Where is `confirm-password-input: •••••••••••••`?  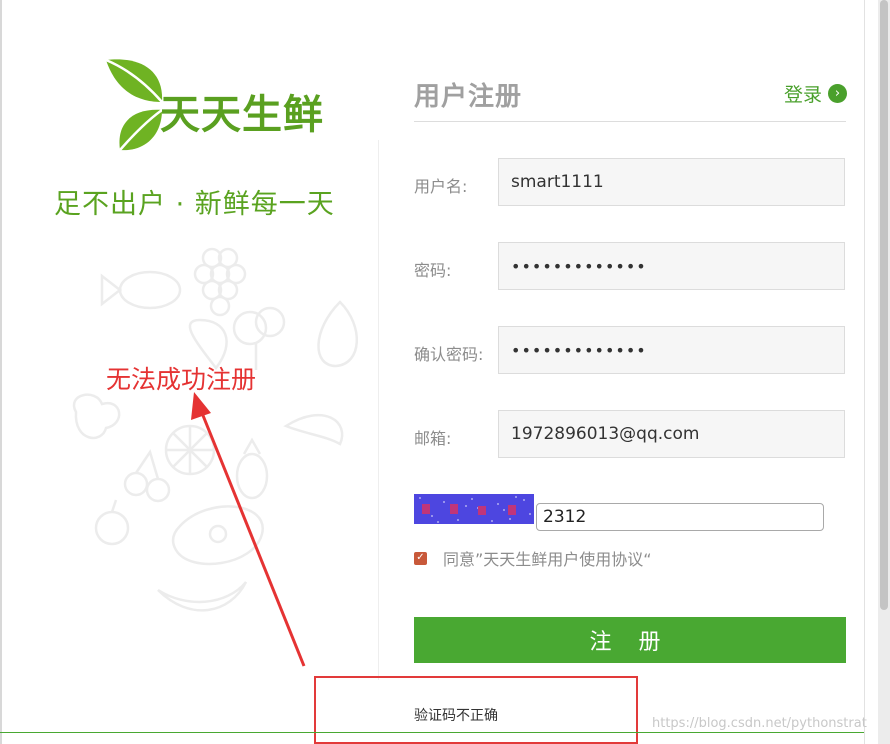
confirm-password-input: ••••••••••••• is located at coordinates (671, 350).